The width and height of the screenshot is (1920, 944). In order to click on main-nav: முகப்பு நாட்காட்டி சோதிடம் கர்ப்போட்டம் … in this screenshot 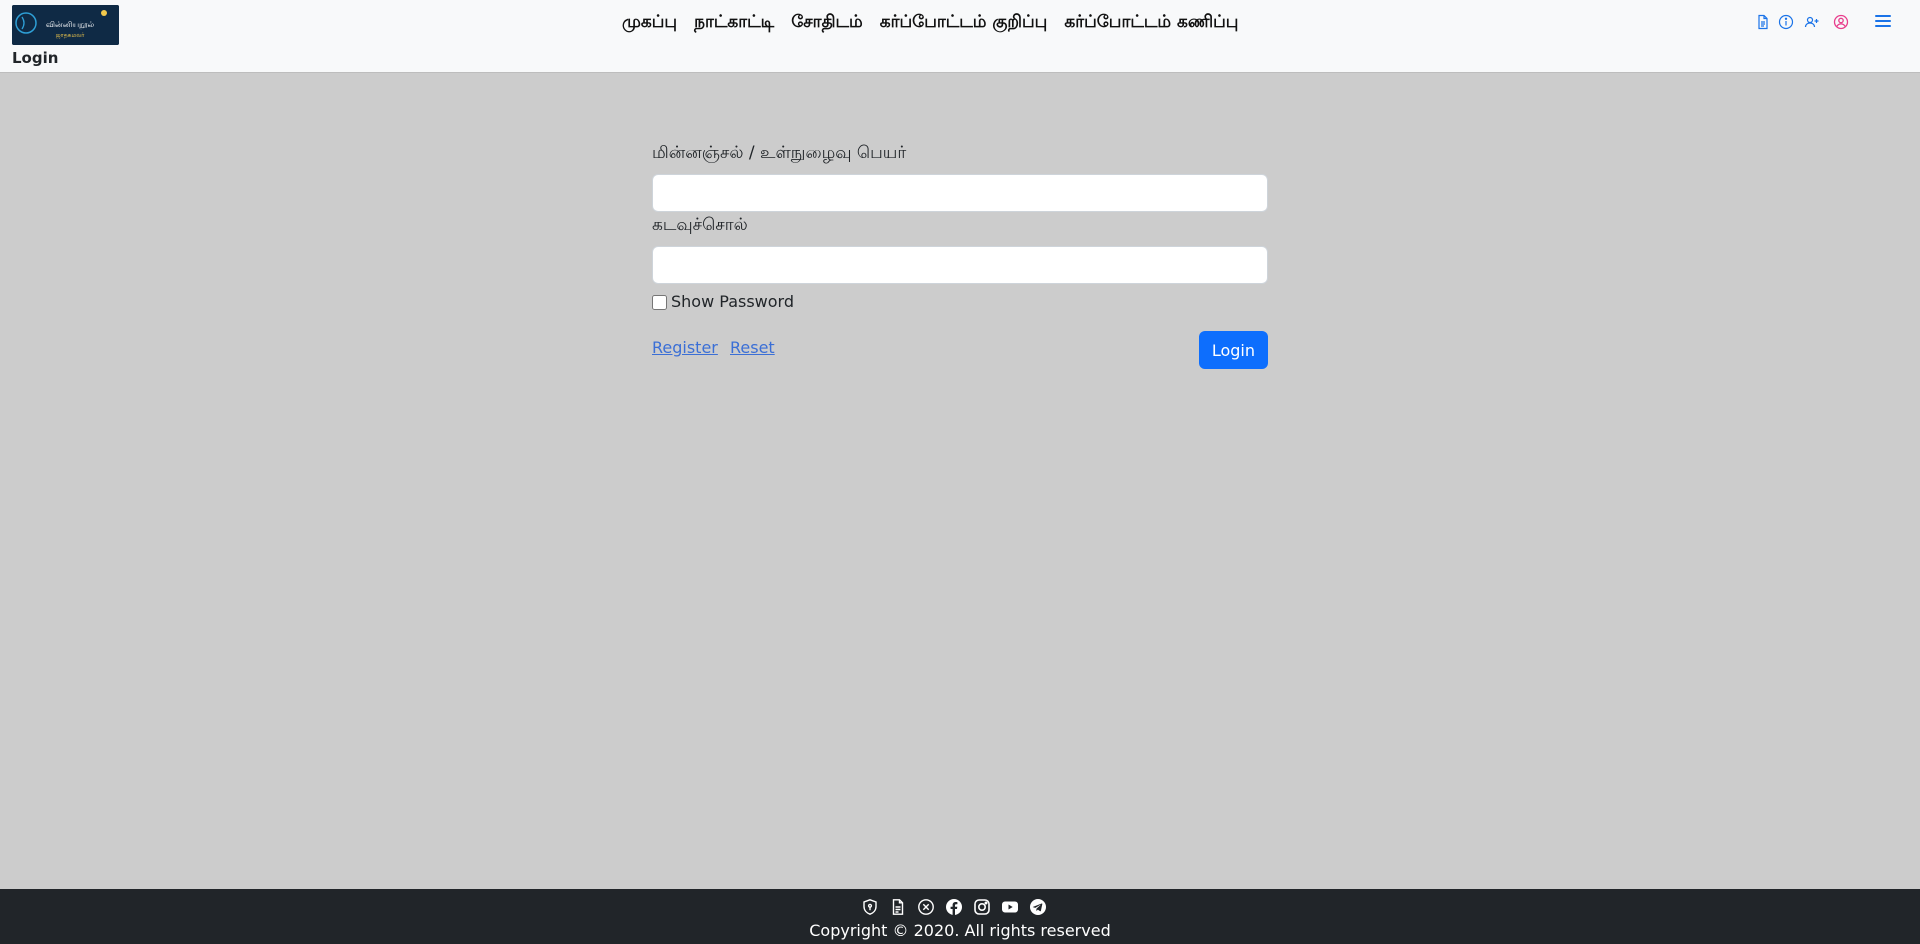, I will do `click(930, 23)`.